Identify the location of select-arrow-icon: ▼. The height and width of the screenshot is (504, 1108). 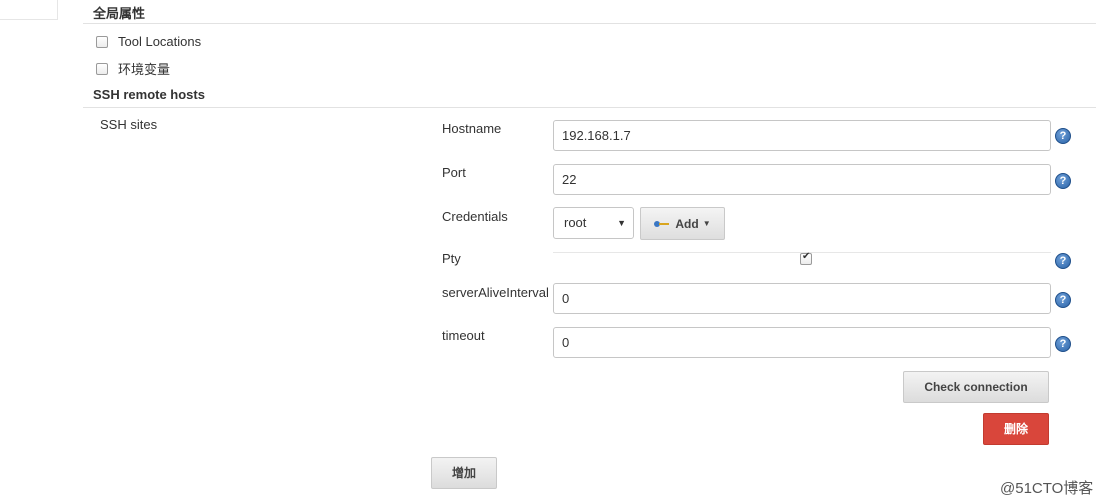
(621, 223).